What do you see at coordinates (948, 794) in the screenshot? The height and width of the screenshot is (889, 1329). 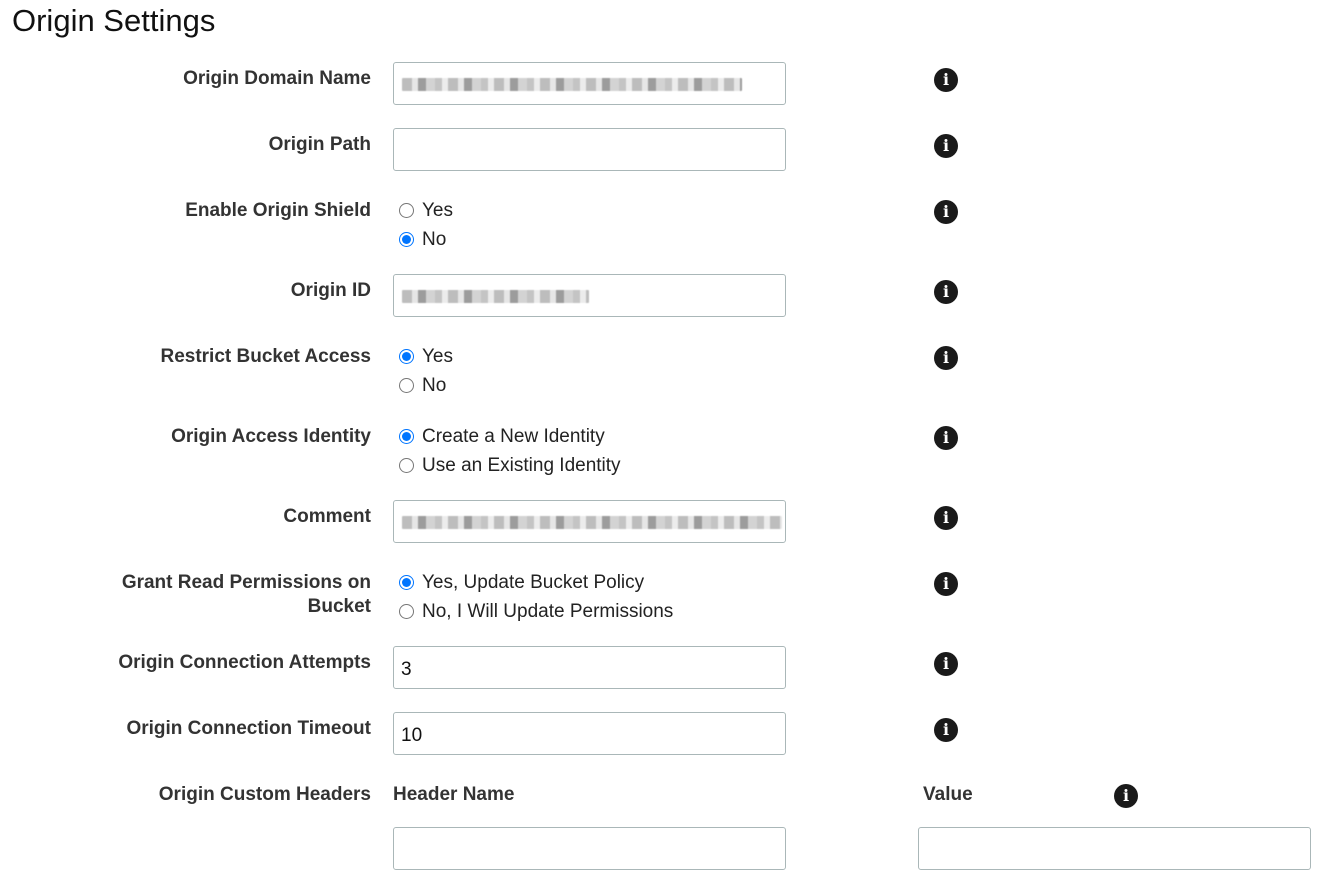 I see `value-column-label: Value` at bounding box center [948, 794].